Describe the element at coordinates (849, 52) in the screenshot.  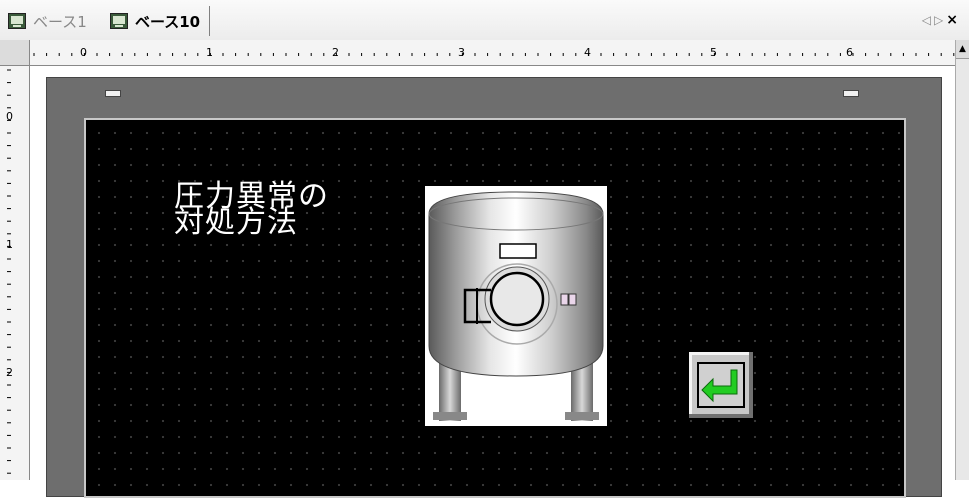
I see `ruler-label: 6` at that location.